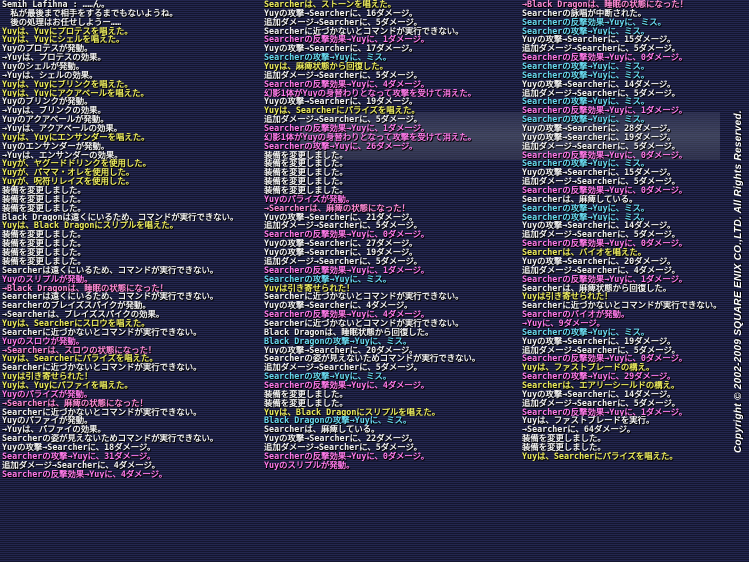  I want to click on chat-log-line: Yuyの攻撃→Searcherに、15ダメージ。, so click(599, 173).